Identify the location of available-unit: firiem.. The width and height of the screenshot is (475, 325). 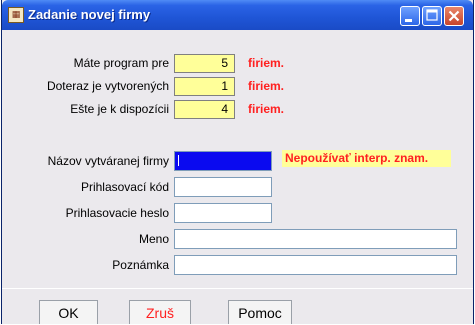
(266, 109).